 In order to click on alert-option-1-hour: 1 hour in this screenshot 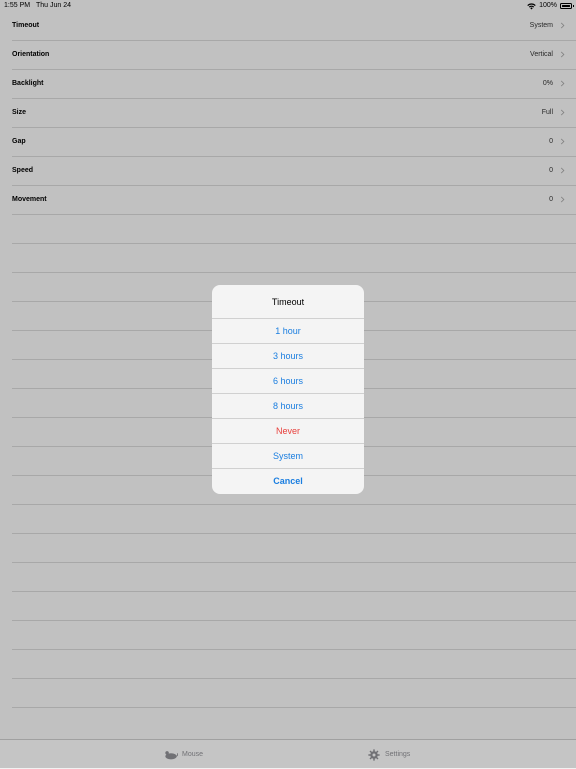, I will do `click(288, 331)`.